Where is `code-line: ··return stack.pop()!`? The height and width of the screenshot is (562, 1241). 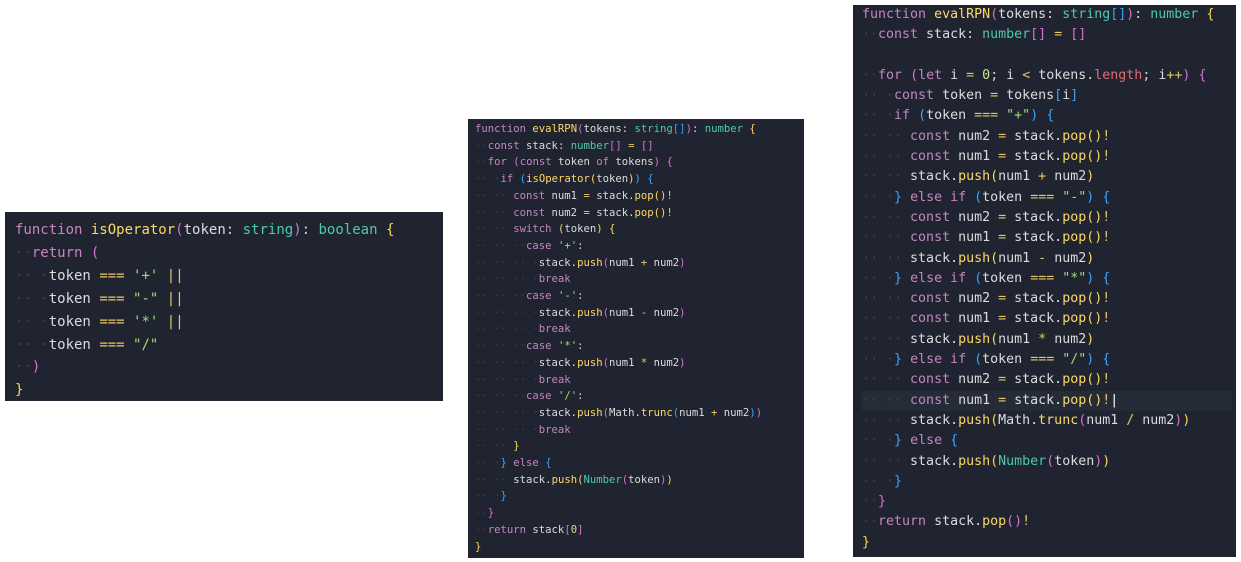 code-line: ··return stack.pop()! is located at coordinates (1049, 522).